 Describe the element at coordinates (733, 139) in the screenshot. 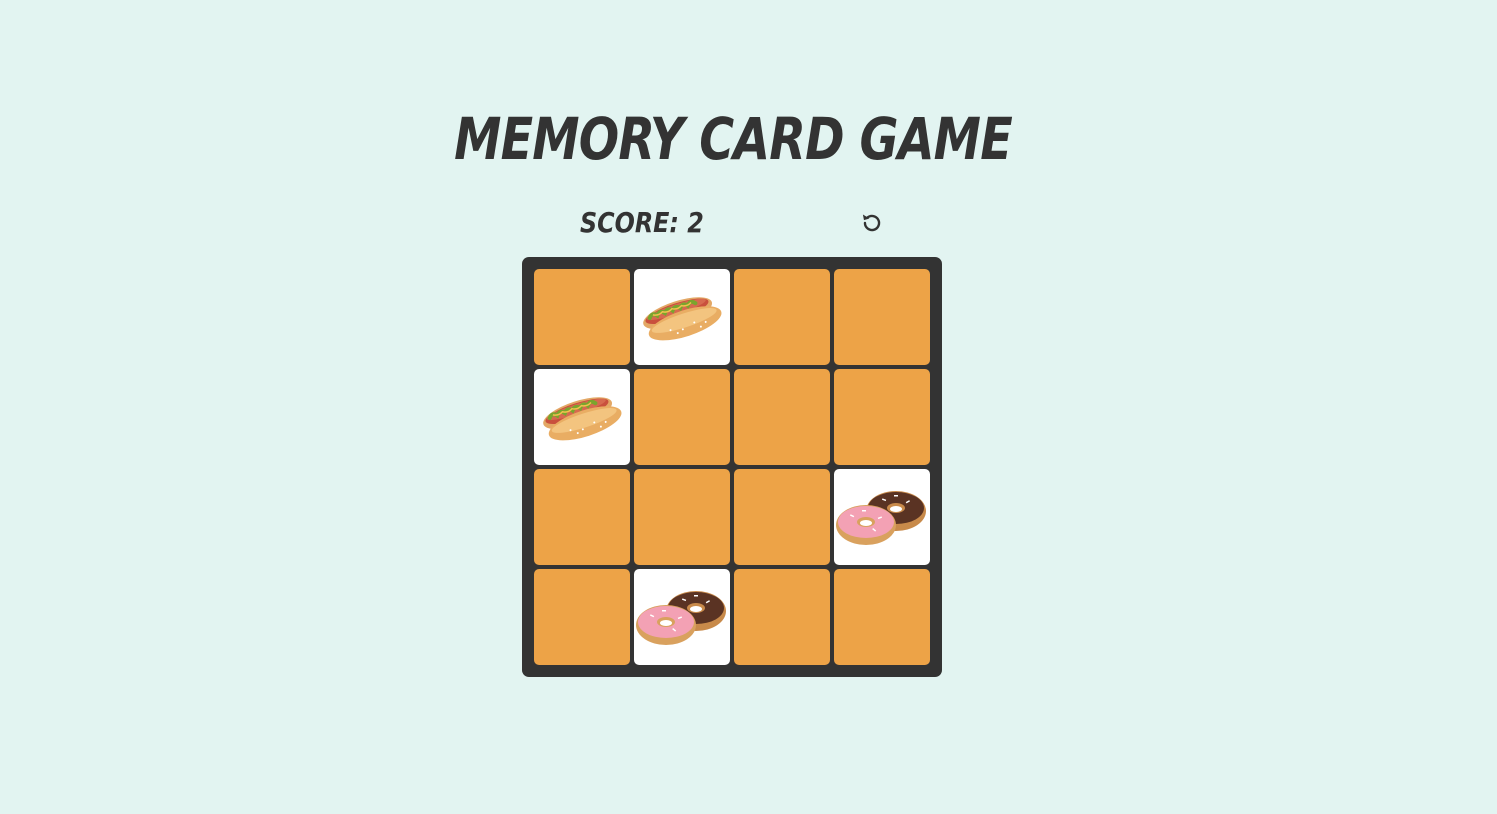

I see `game-title: MEMORY CARD GAME` at that location.